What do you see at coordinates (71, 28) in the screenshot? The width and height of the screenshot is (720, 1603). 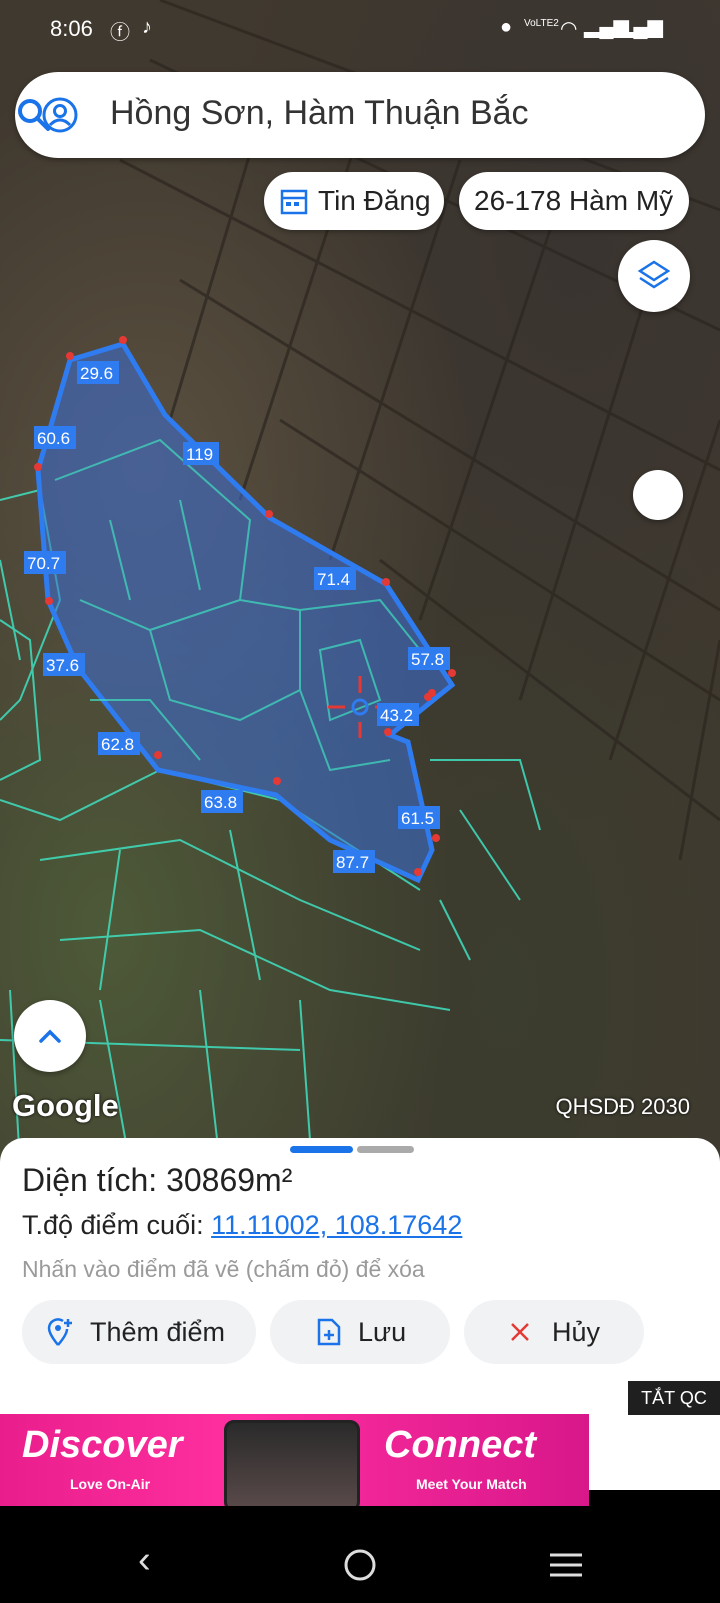 I see `clock: 8:06` at bounding box center [71, 28].